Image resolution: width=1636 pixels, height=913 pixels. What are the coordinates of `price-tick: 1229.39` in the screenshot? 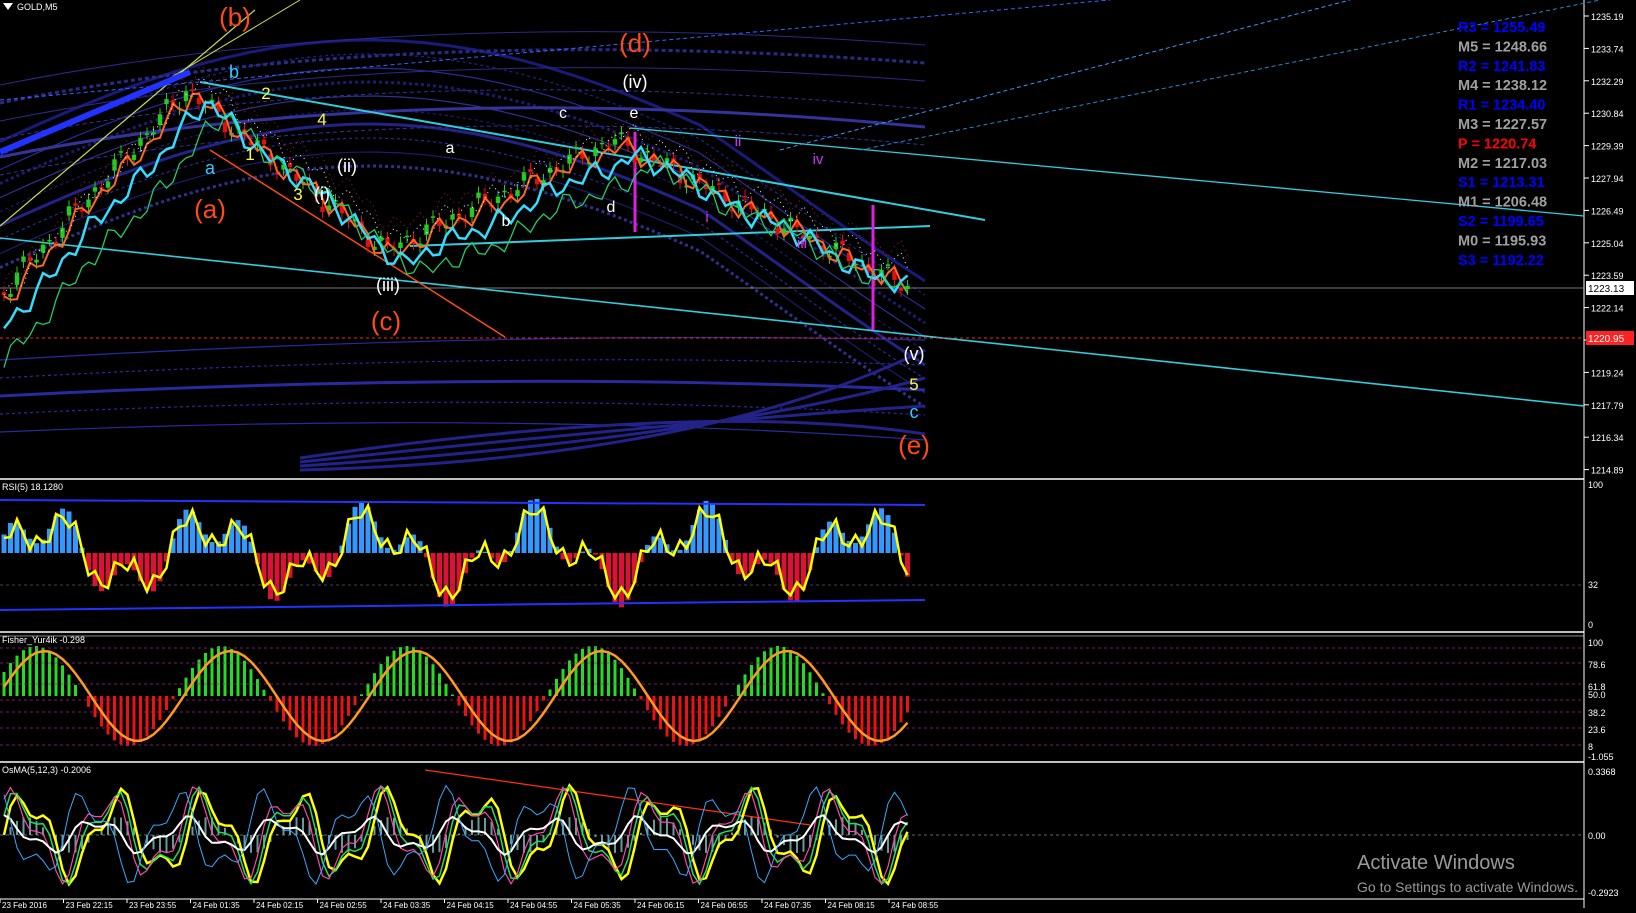 It's located at (1607, 147).